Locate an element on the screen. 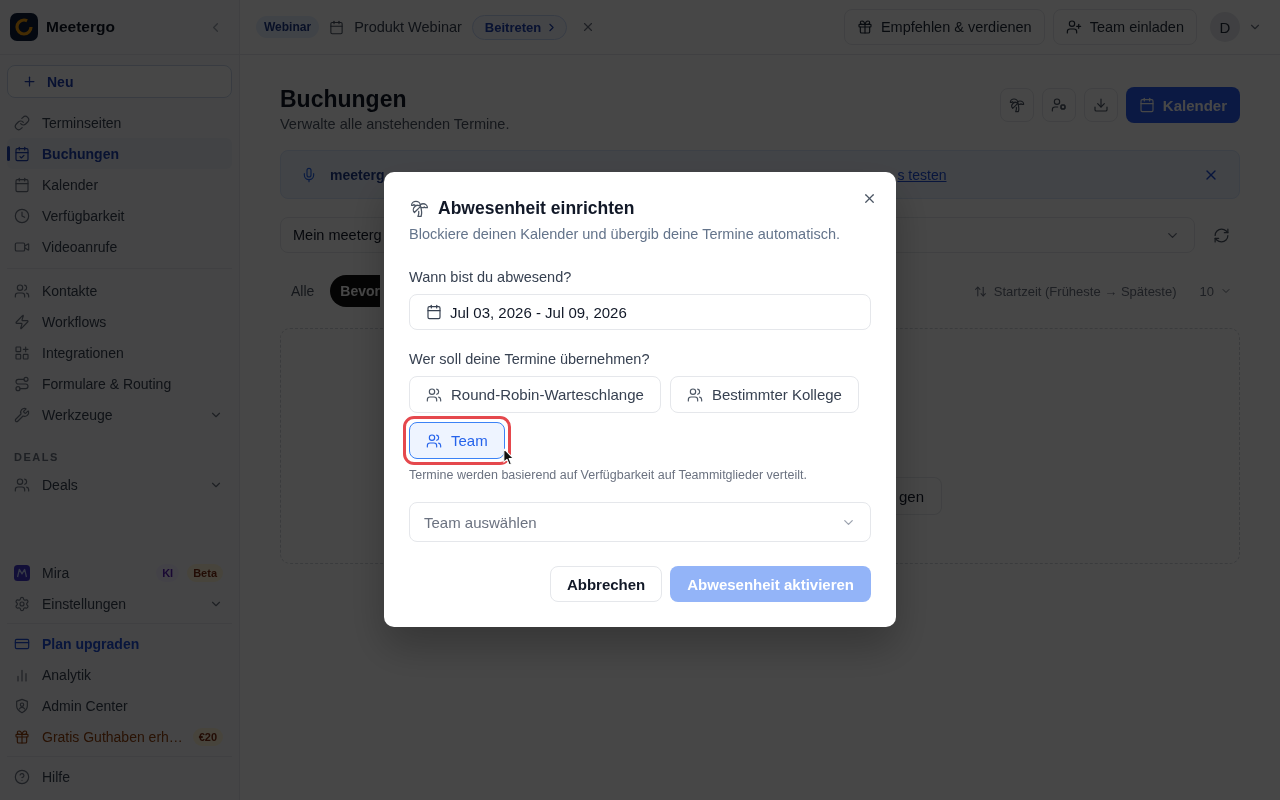 The image size is (1280, 800). hint-text: Termine werden basierend auf Verfügbarkeit auf Teammitglieder verteilt. is located at coordinates (608, 475).